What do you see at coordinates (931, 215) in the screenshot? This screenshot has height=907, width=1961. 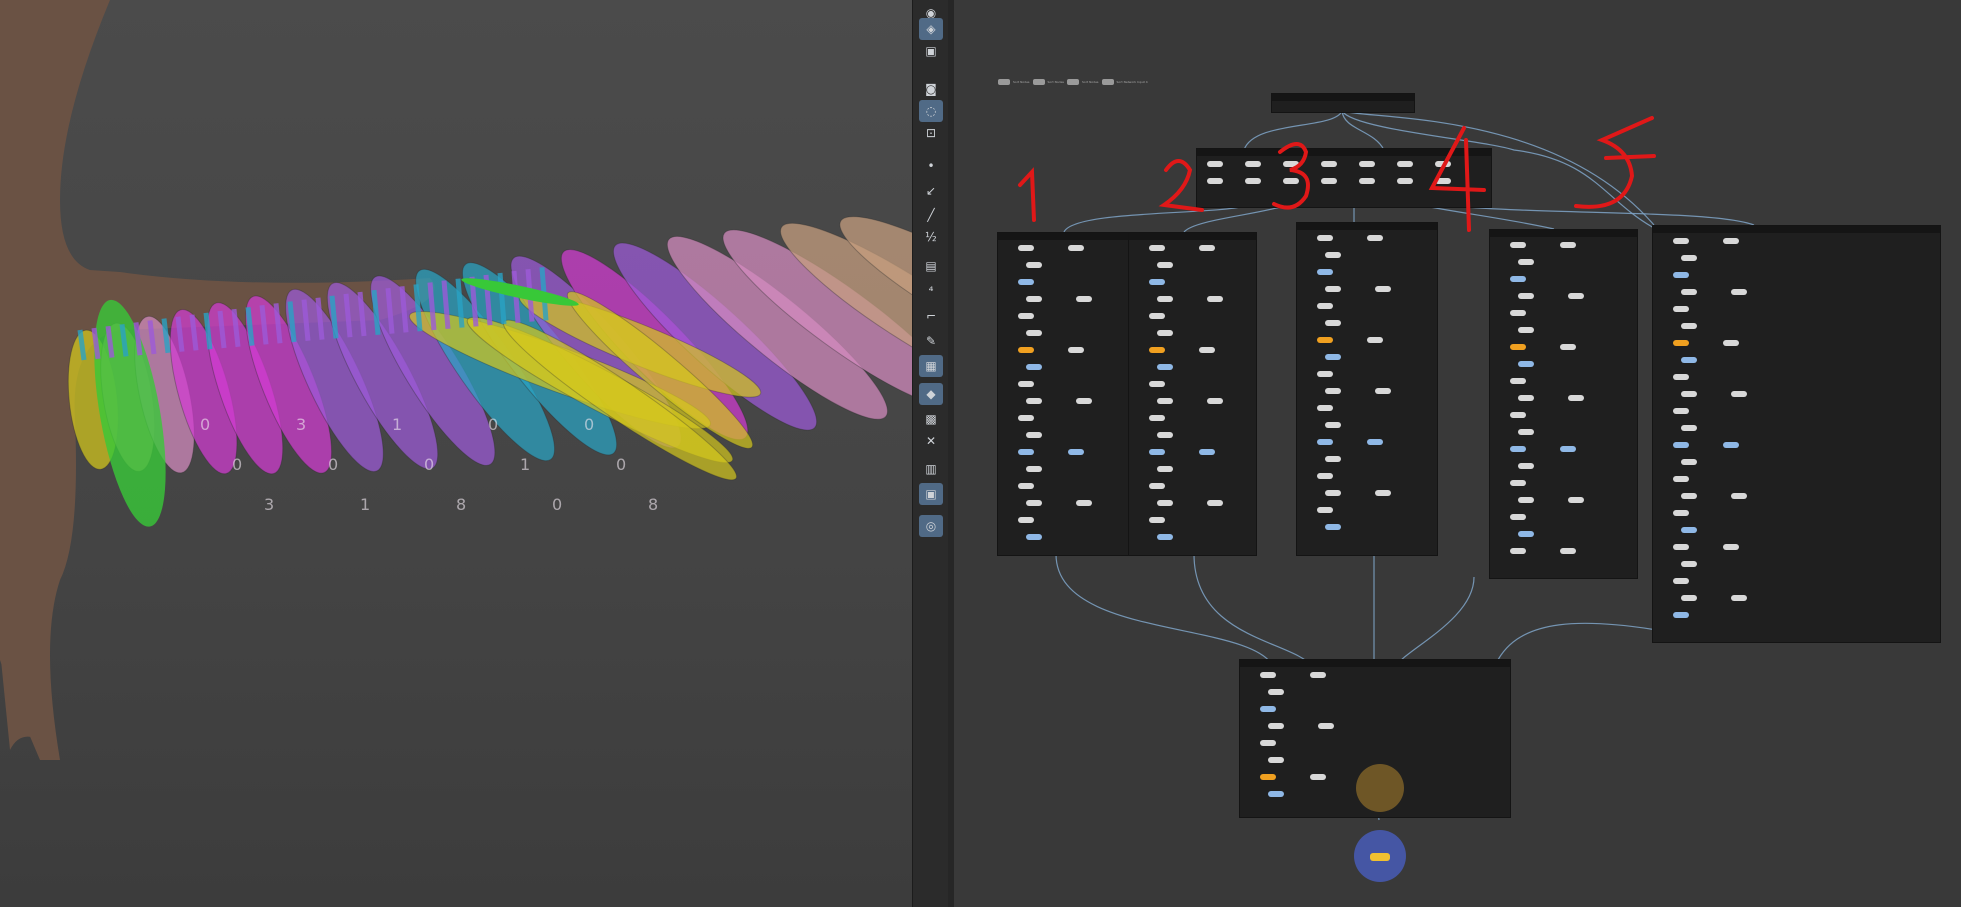 I see `pen-icon: ╱` at bounding box center [931, 215].